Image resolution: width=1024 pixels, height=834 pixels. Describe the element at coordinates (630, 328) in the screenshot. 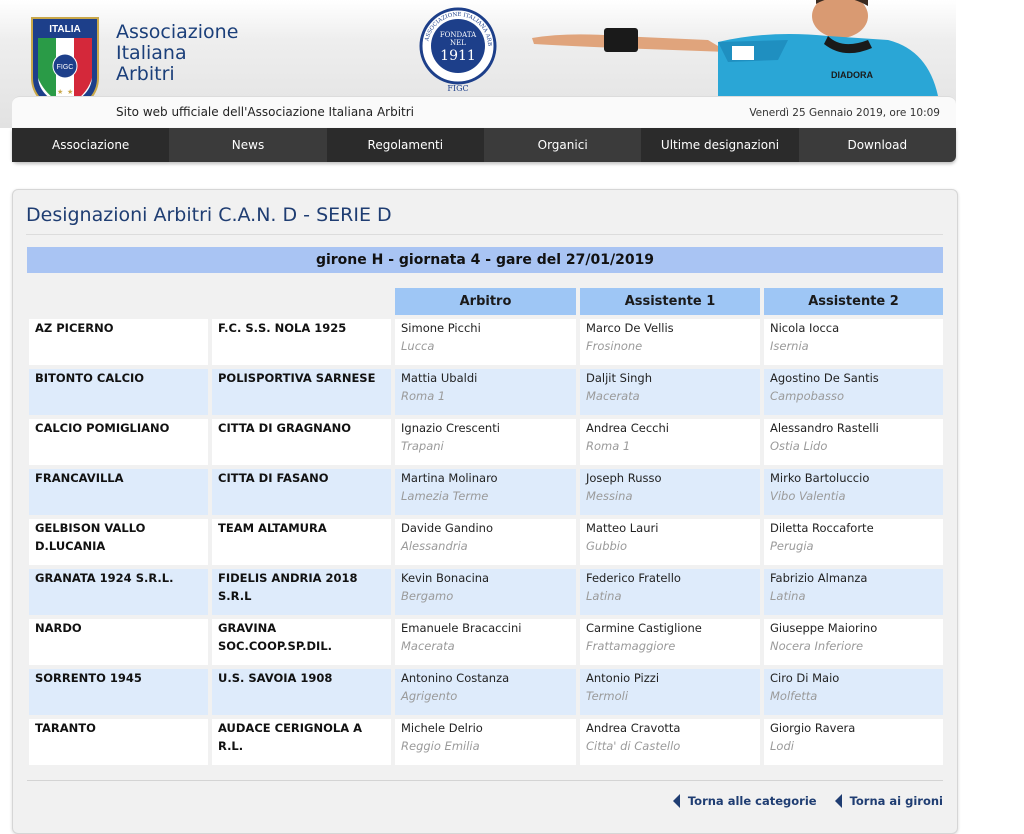

I see `official-name: Marco De Vellis` at that location.